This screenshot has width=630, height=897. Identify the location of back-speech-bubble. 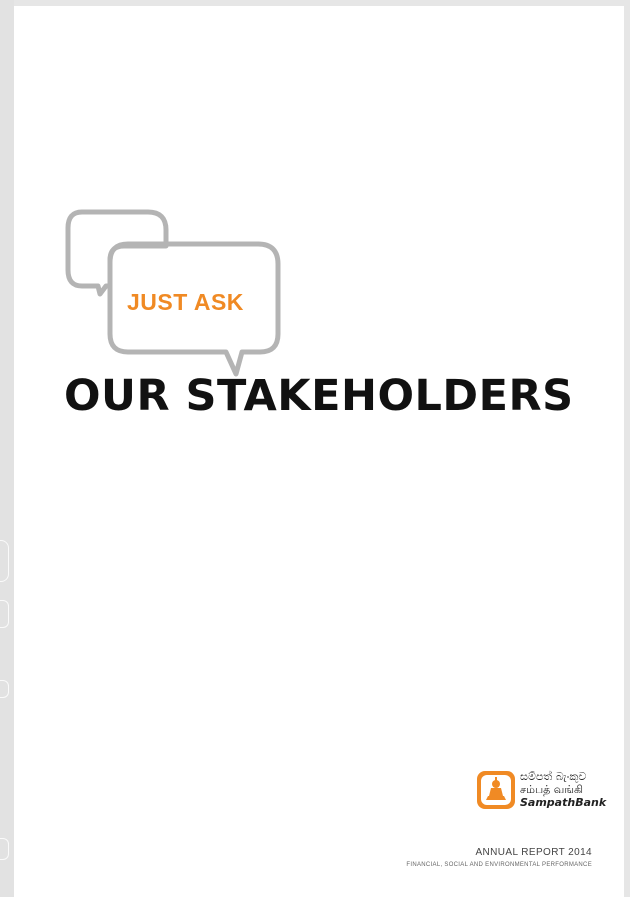
(117, 253).